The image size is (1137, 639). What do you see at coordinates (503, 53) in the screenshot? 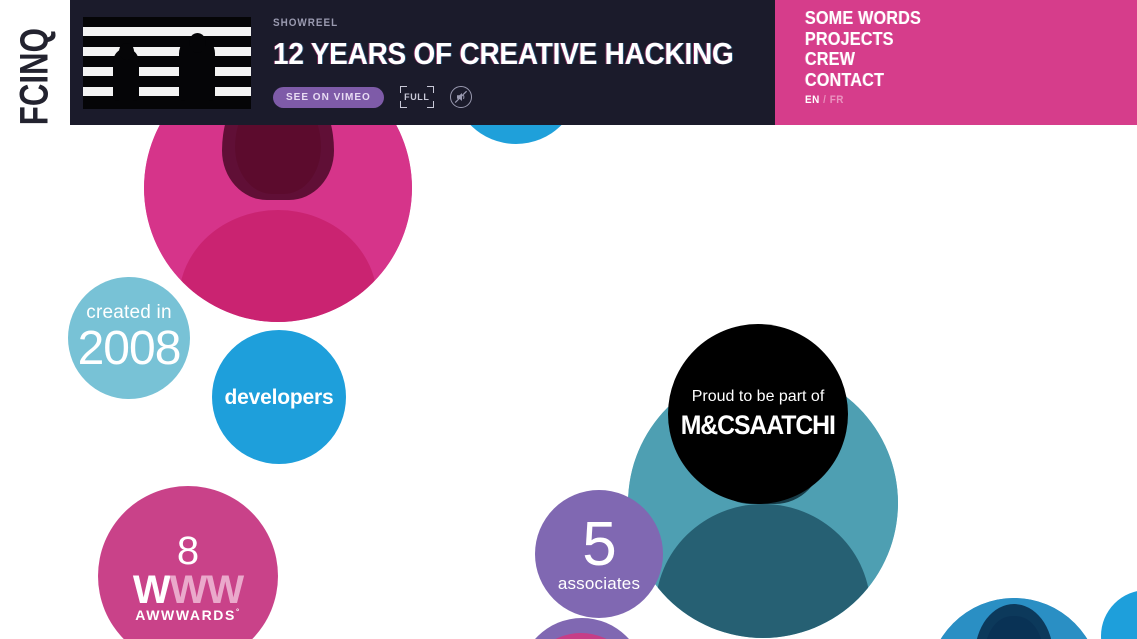
I see `showreel-title: 12 YEARS OF CREATIVE HACKING` at bounding box center [503, 53].